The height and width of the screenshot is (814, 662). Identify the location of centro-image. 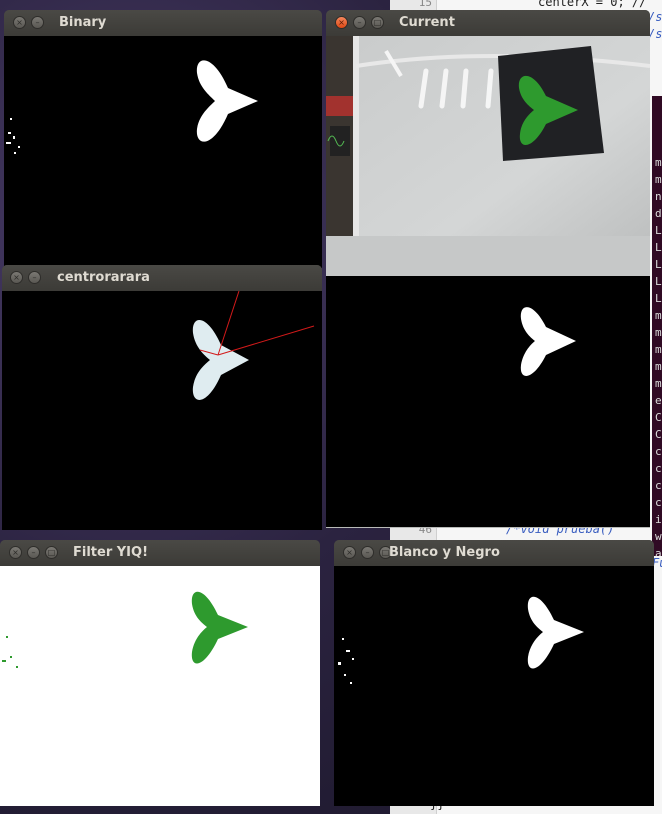
(162, 410).